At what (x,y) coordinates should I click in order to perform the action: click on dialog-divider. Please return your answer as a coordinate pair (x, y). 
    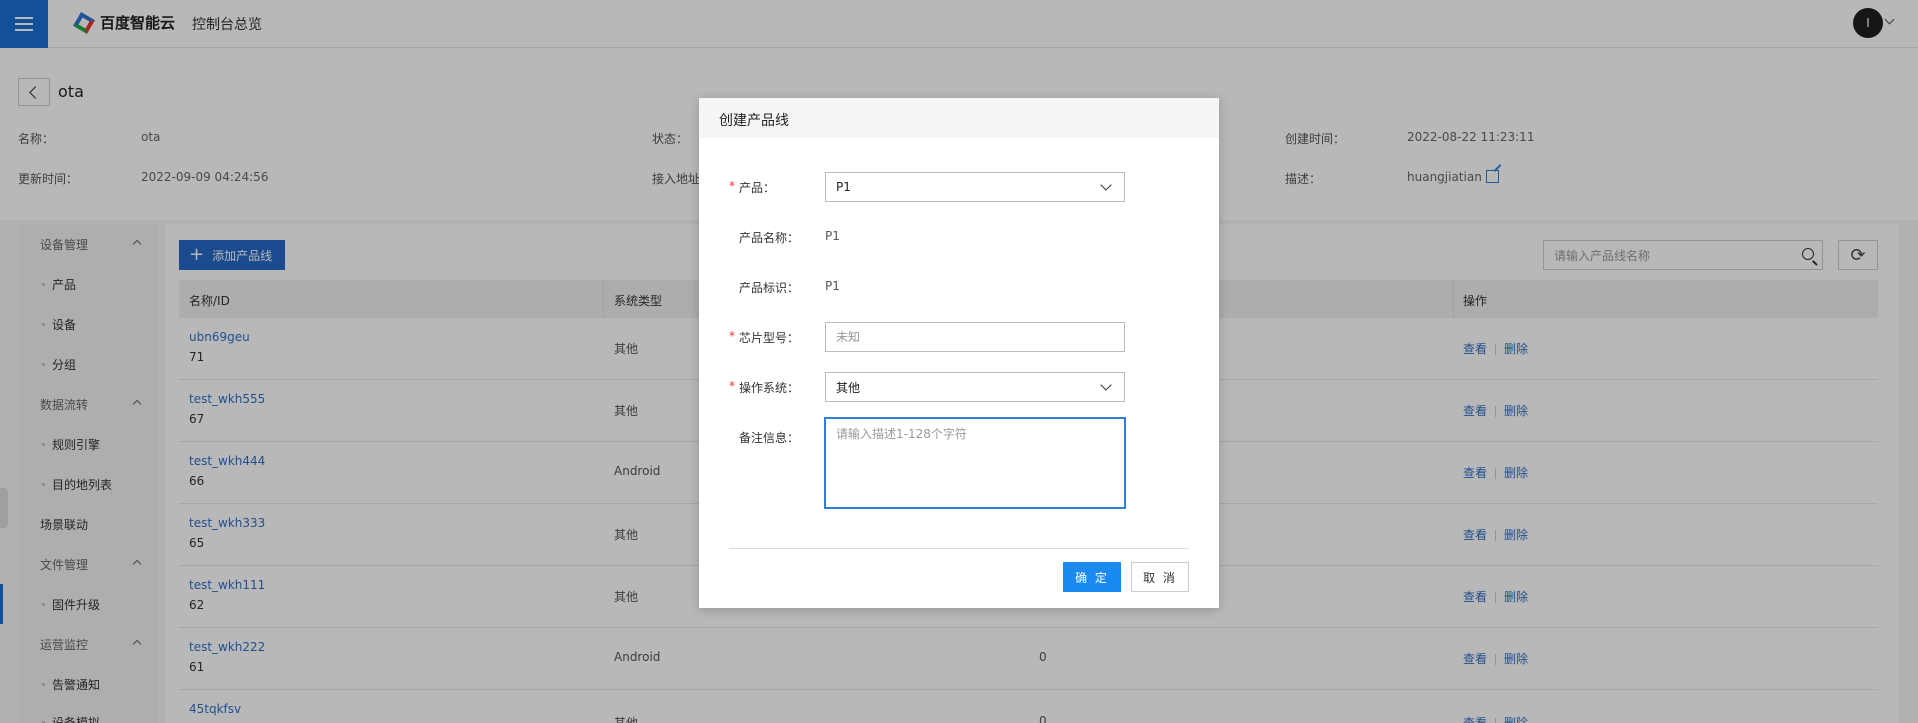
    Looking at the image, I should click on (959, 548).